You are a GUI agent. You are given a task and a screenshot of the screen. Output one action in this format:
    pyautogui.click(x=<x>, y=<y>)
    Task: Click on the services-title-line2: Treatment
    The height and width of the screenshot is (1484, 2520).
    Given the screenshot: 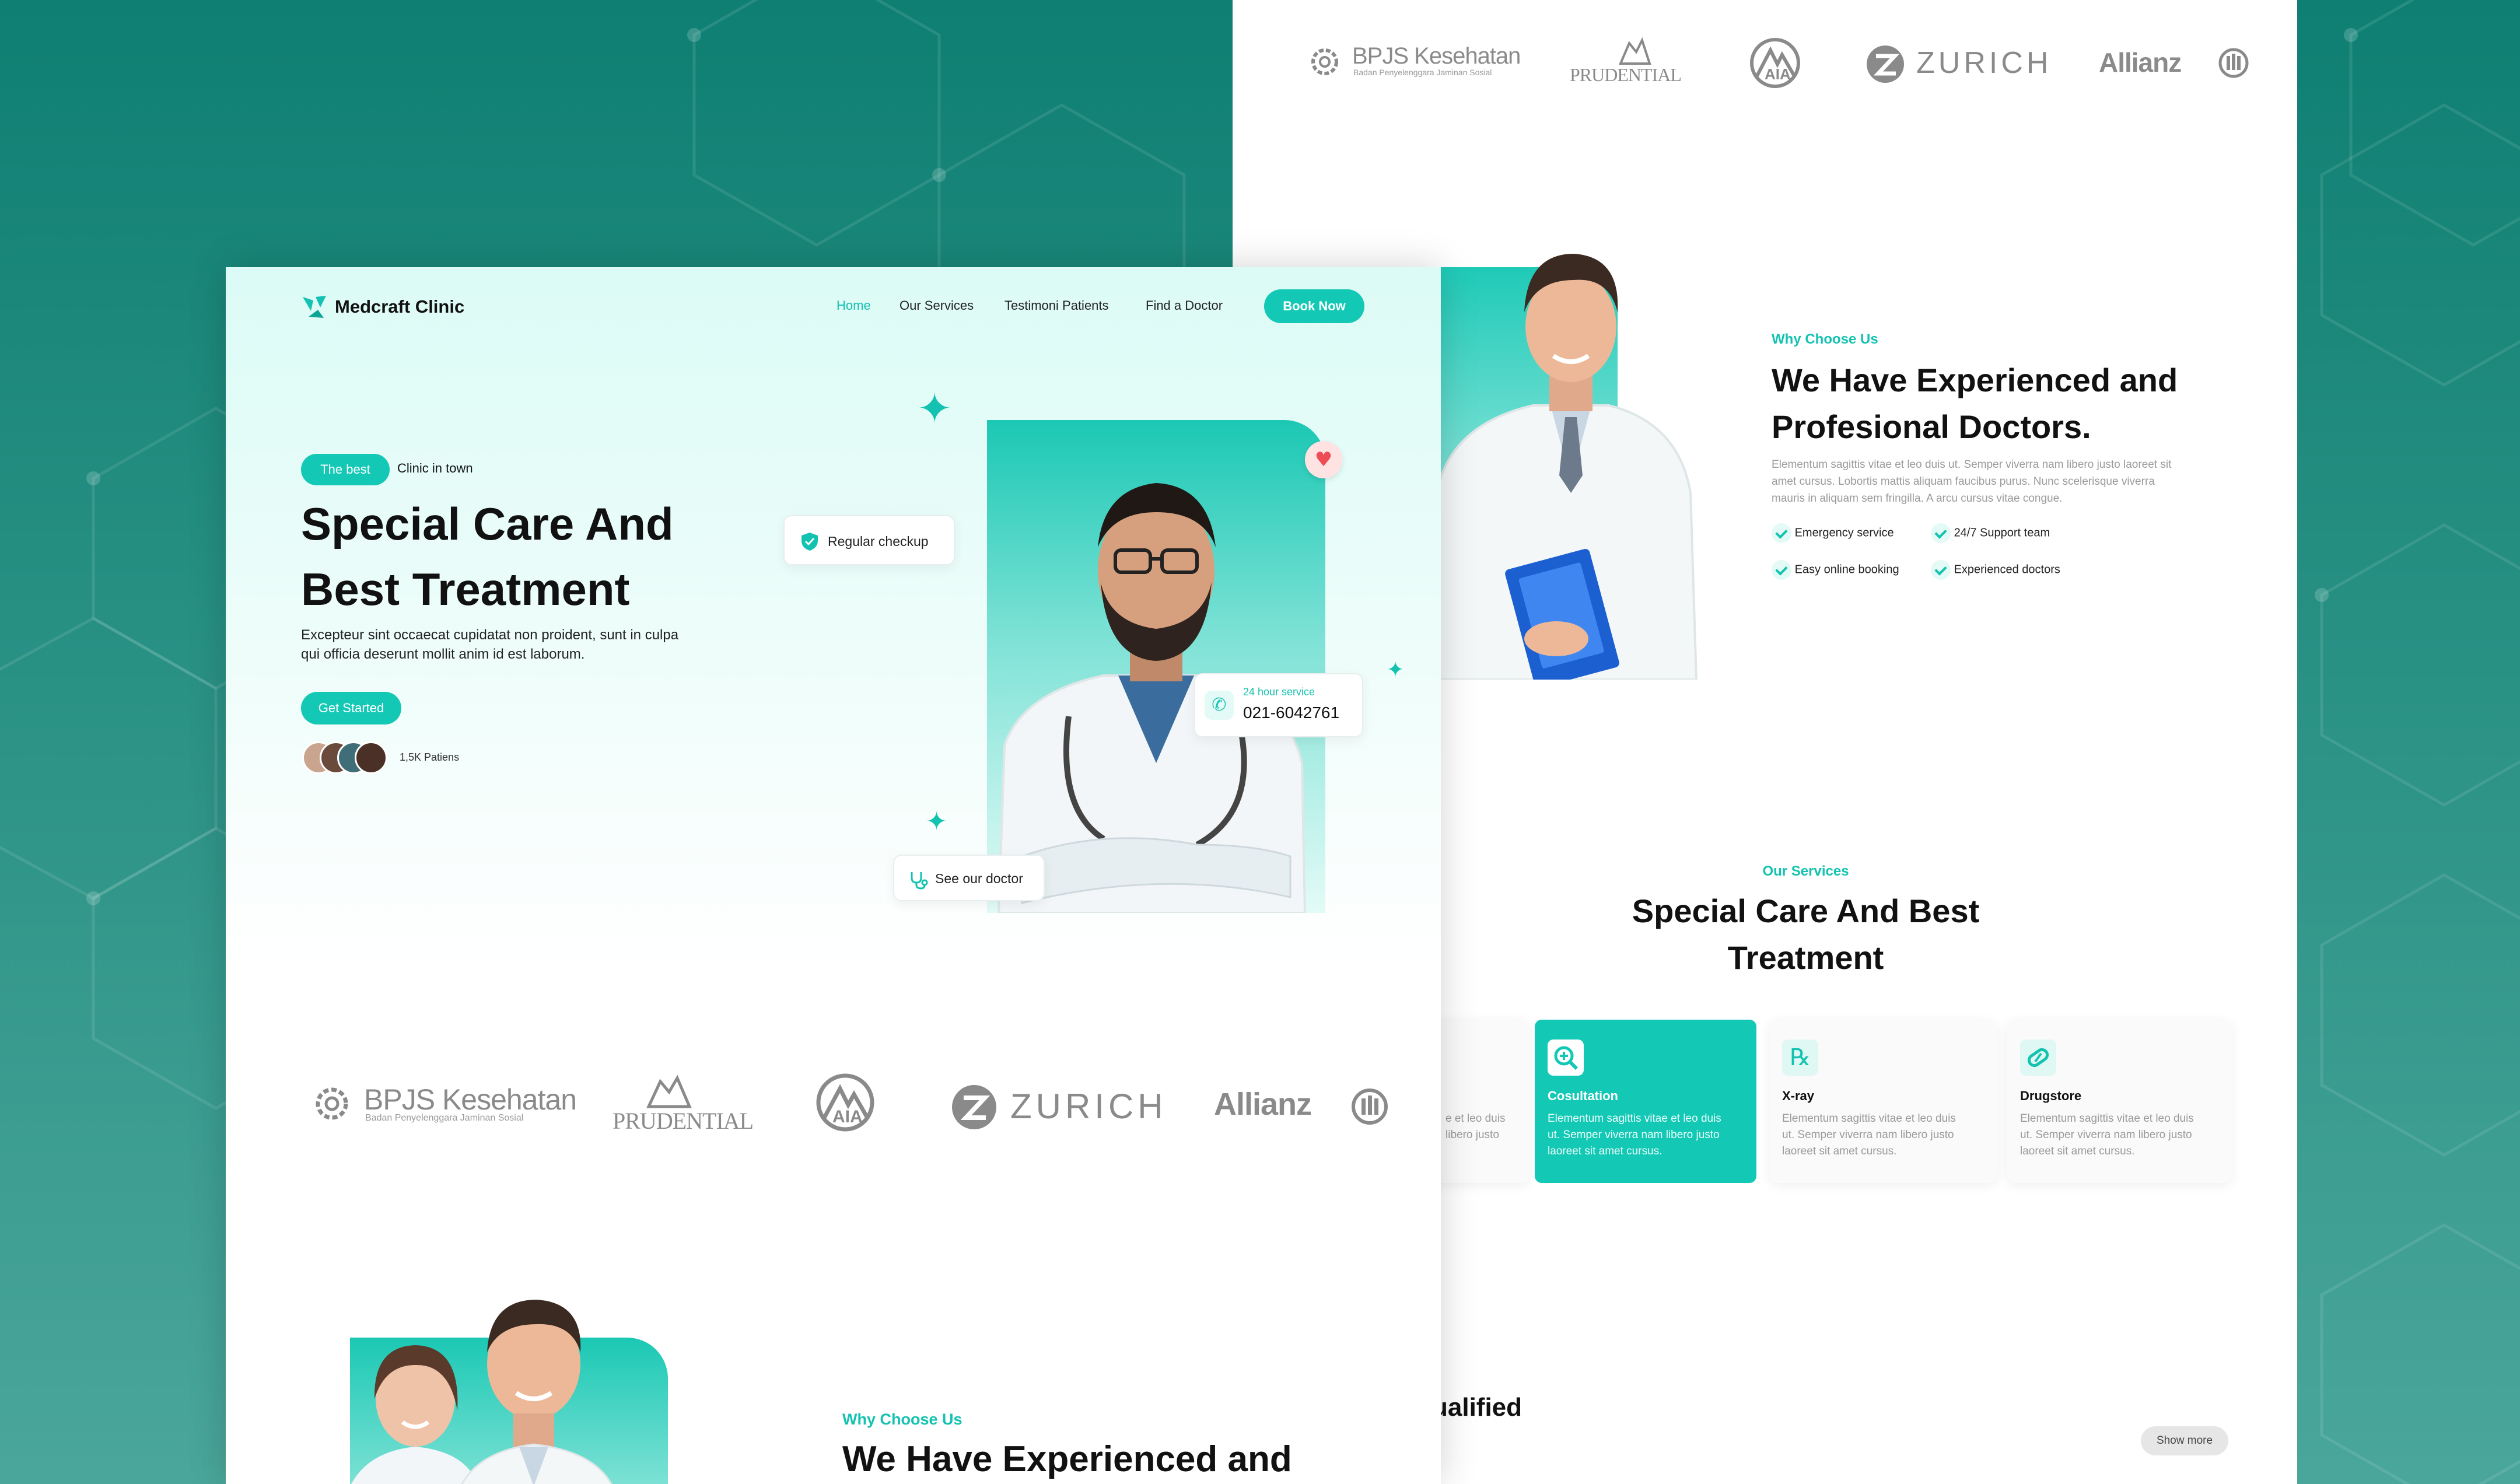 What is the action you would take?
    pyautogui.click(x=1805, y=957)
    